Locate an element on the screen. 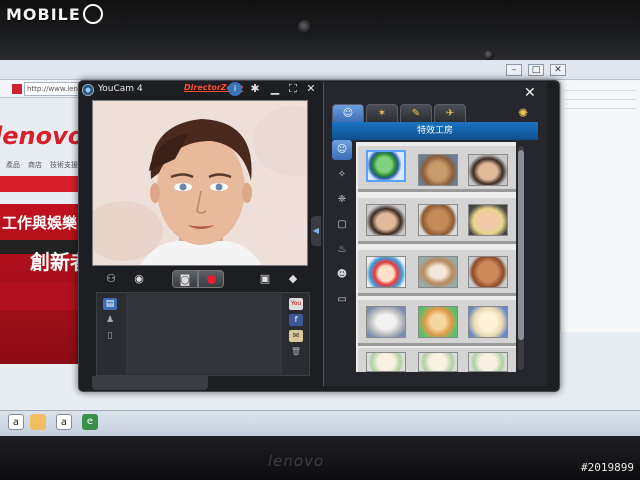  dog-avatar is located at coordinates (438, 272).